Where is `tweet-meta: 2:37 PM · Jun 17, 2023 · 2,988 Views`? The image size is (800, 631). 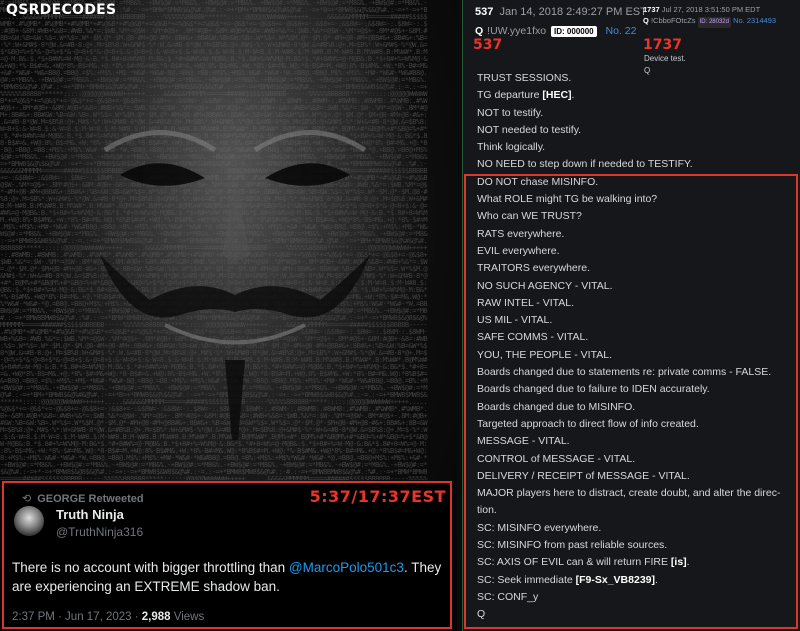
tweet-meta: 2:37 PM · Jun 17, 2023 · 2,988 Views is located at coordinates (108, 617).